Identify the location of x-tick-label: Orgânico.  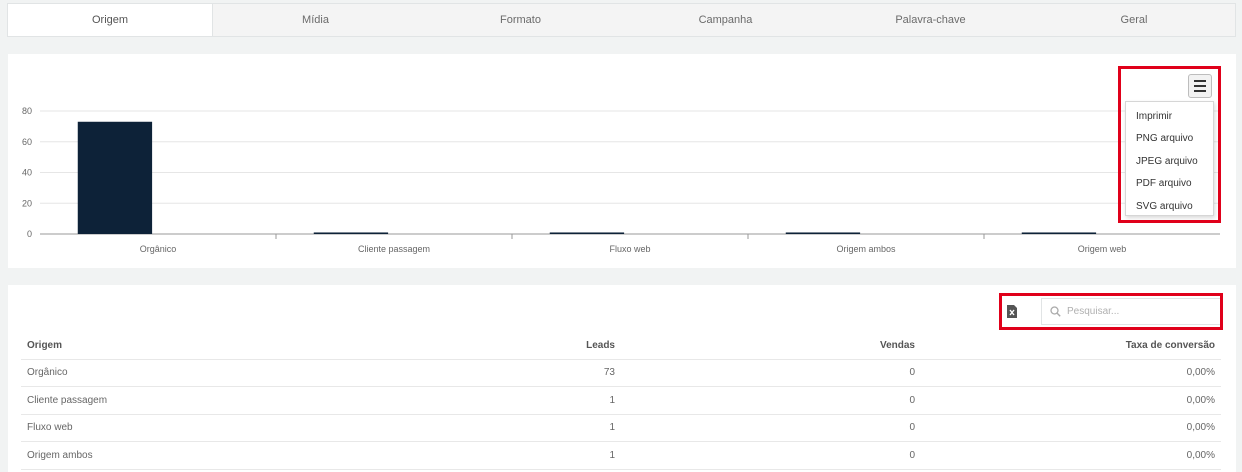
(158, 249).